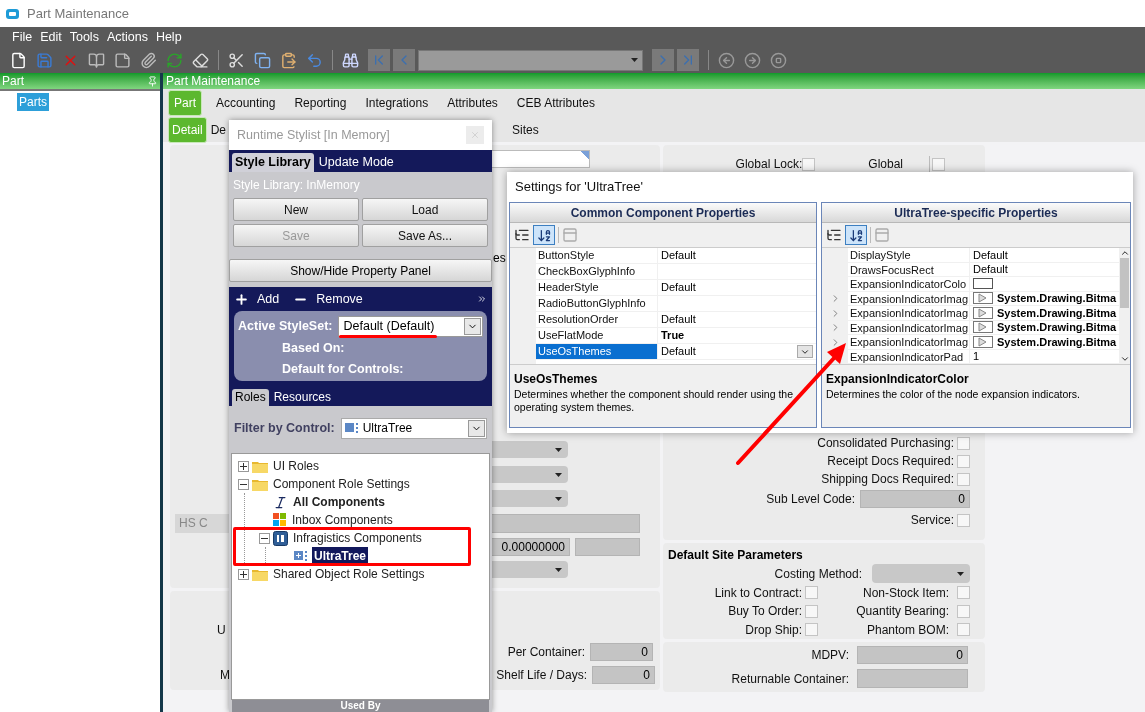 The height and width of the screenshot is (712, 1145). Describe the element at coordinates (752, 60) in the screenshot. I see `forward-icon` at that location.